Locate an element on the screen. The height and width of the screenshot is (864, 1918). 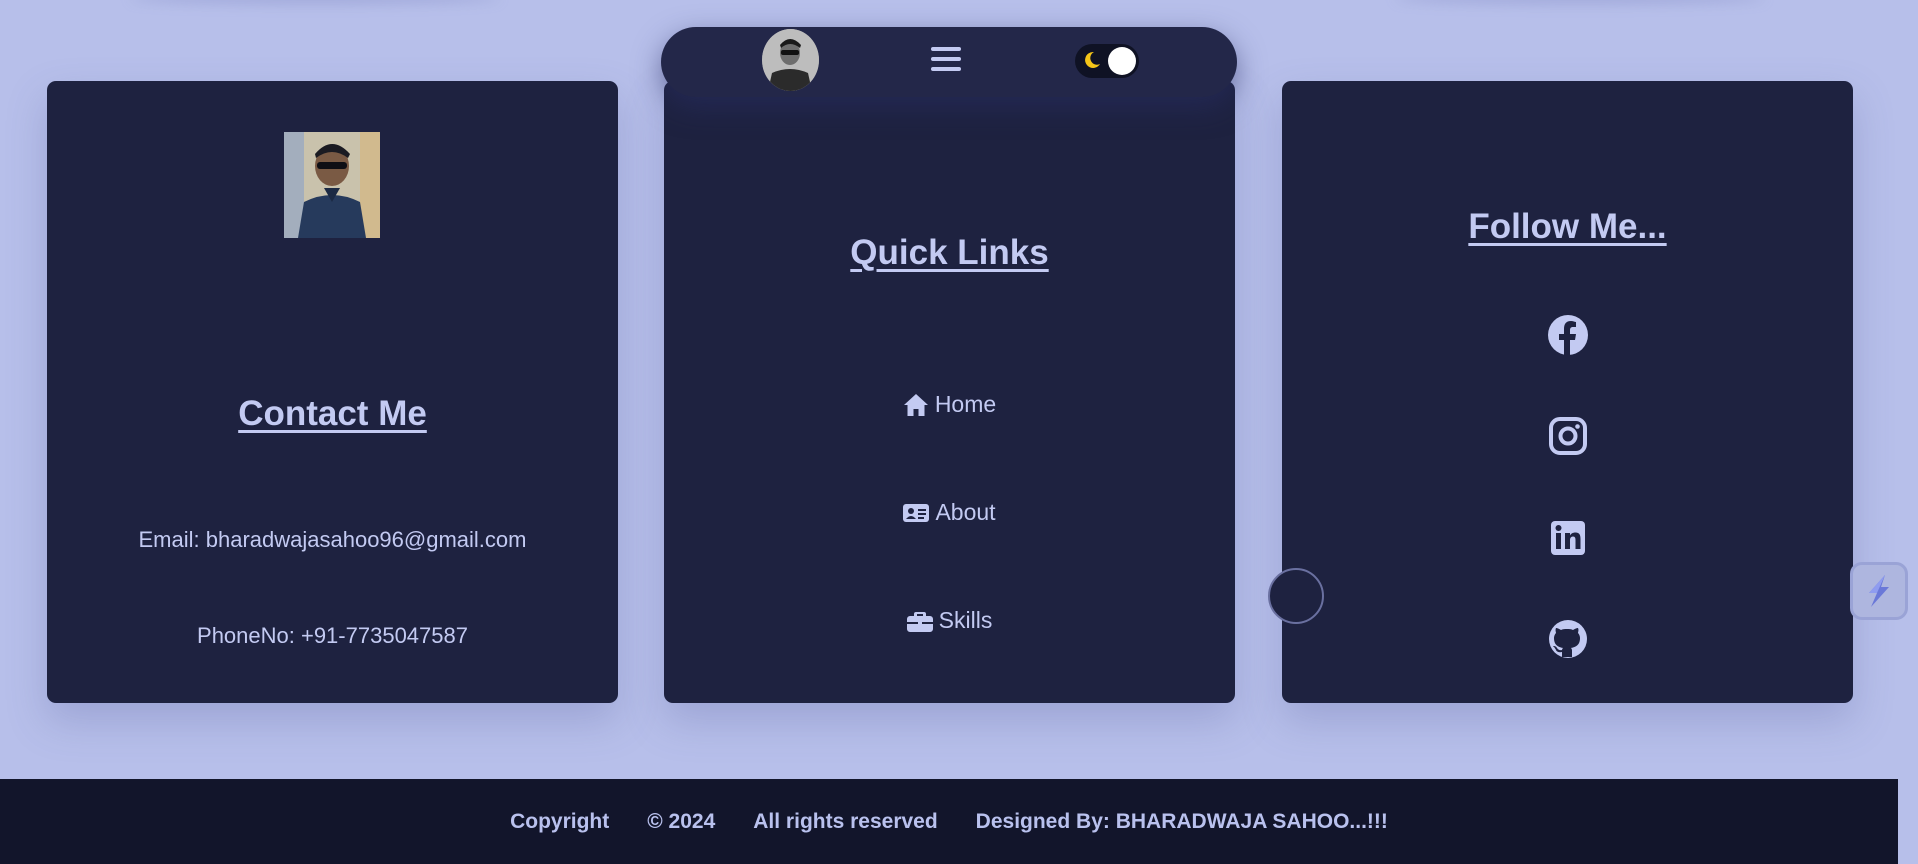
instagram-icon is located at coordinates (1567, 436).